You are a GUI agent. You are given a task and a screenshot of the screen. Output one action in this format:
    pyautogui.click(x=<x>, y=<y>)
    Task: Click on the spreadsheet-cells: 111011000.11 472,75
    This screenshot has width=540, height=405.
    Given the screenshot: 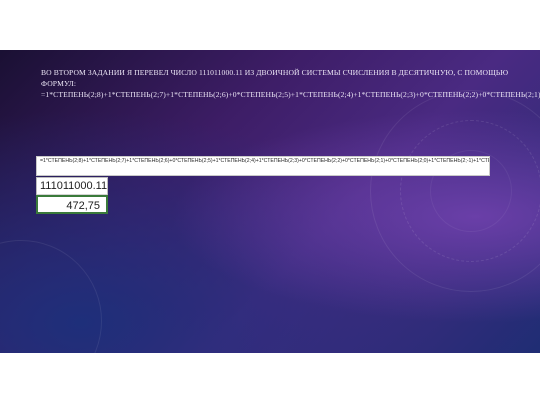 What is the action you would take?
    pyautogui.click(x=72, y=195)
    